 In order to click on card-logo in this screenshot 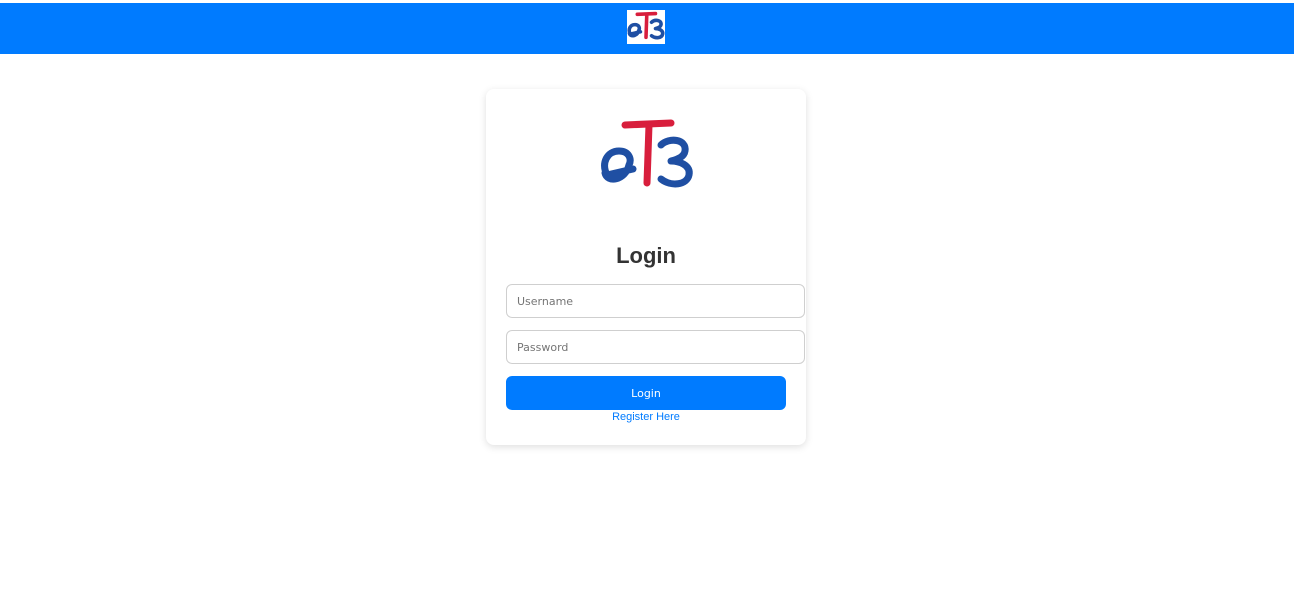, I will do `click(647, 157)`.